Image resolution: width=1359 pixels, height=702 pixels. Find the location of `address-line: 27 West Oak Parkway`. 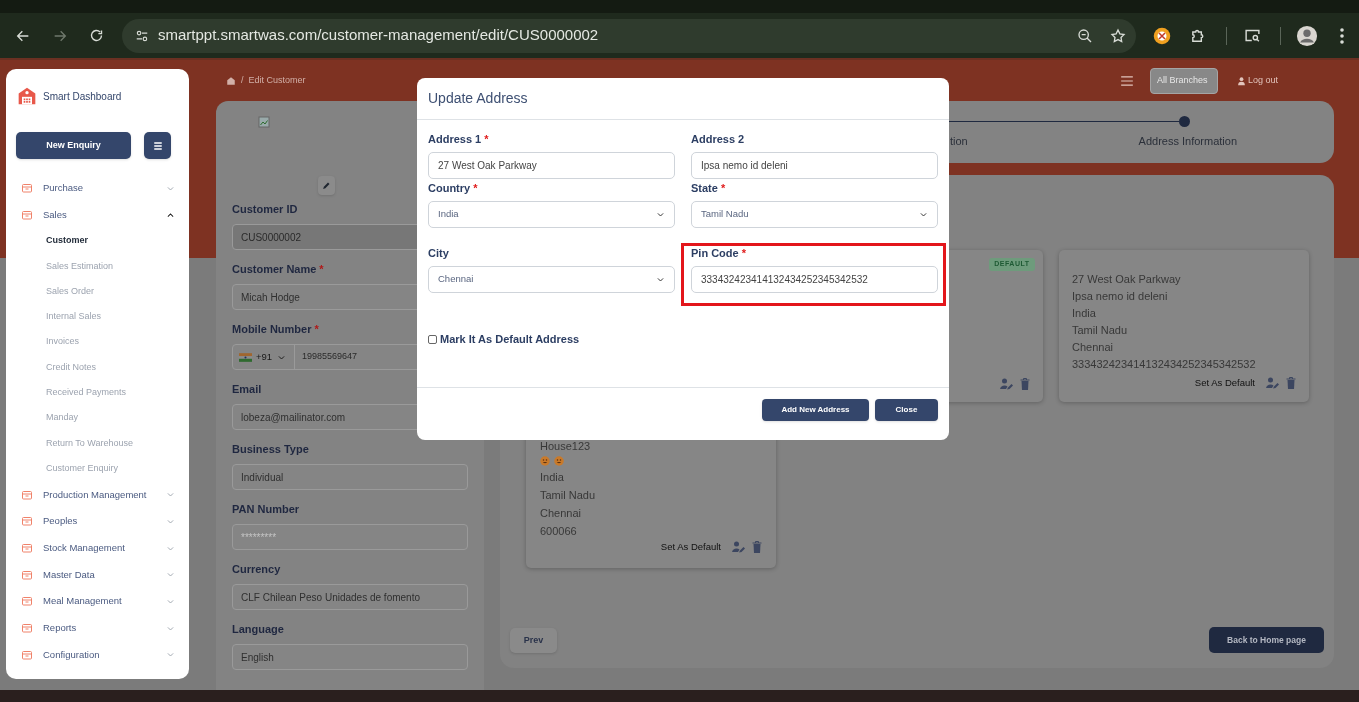

address-line: 27 West Oak Parkway is located at coordinates (1127, 279).